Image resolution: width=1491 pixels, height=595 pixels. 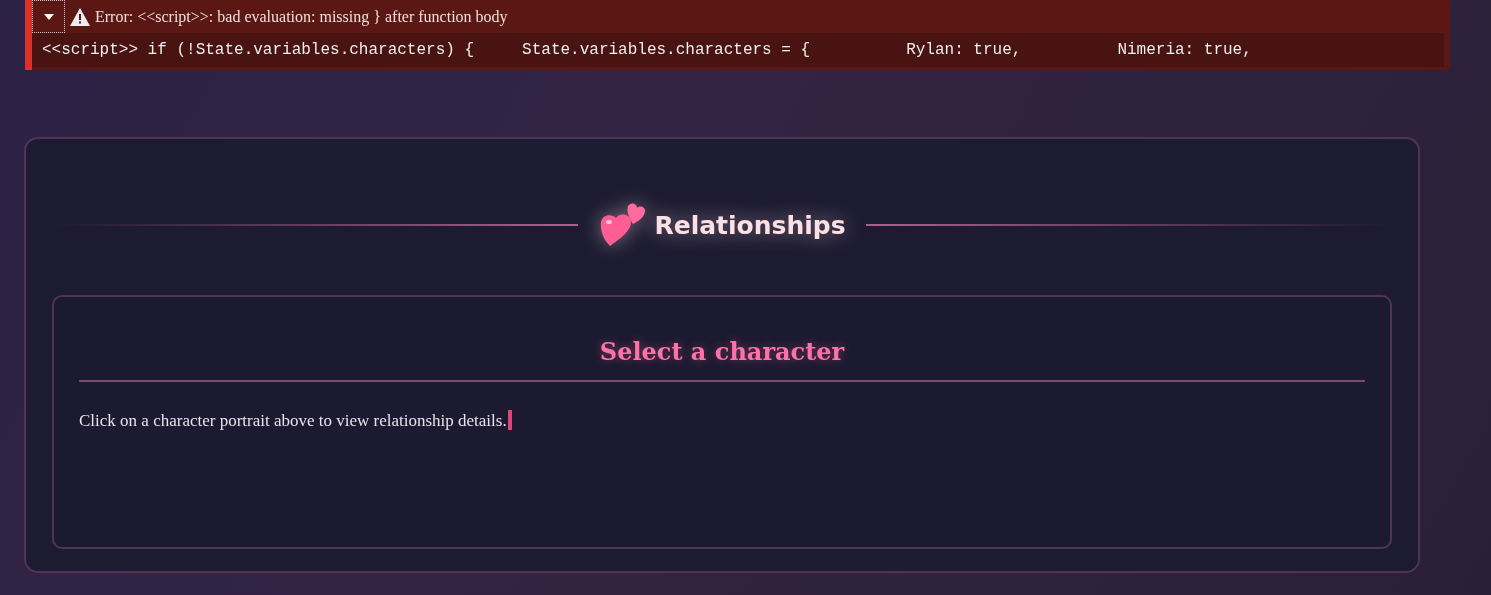 What do you see at coordinates (509, 420) in the screenshot?
I see `text-cursor` at bounding box center [509, 420].